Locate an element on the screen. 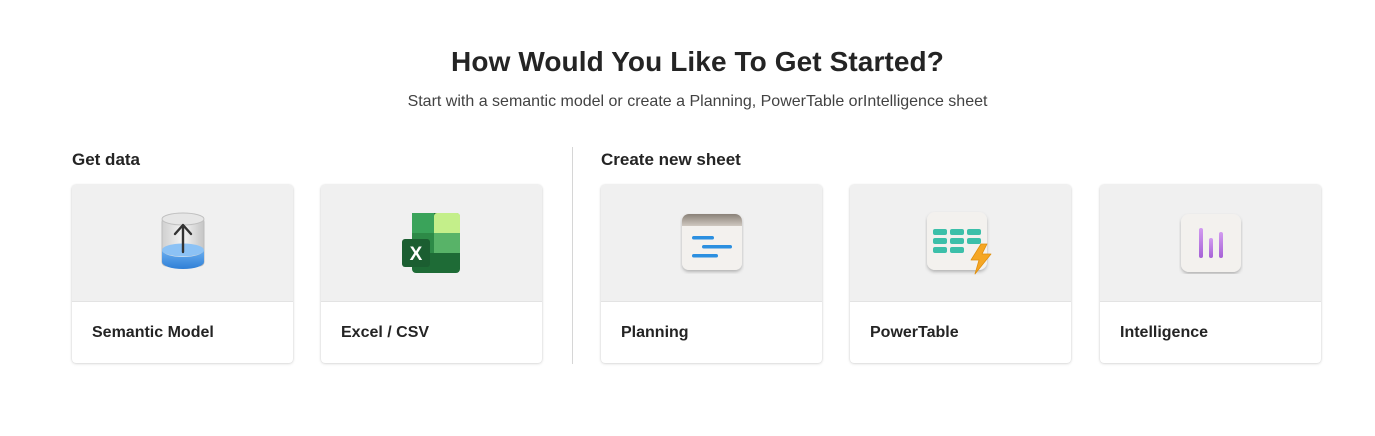 This screenshot has width=1375, height=436. page-title: How Would You Like To Get Started? is located at coordinates (697, 61).